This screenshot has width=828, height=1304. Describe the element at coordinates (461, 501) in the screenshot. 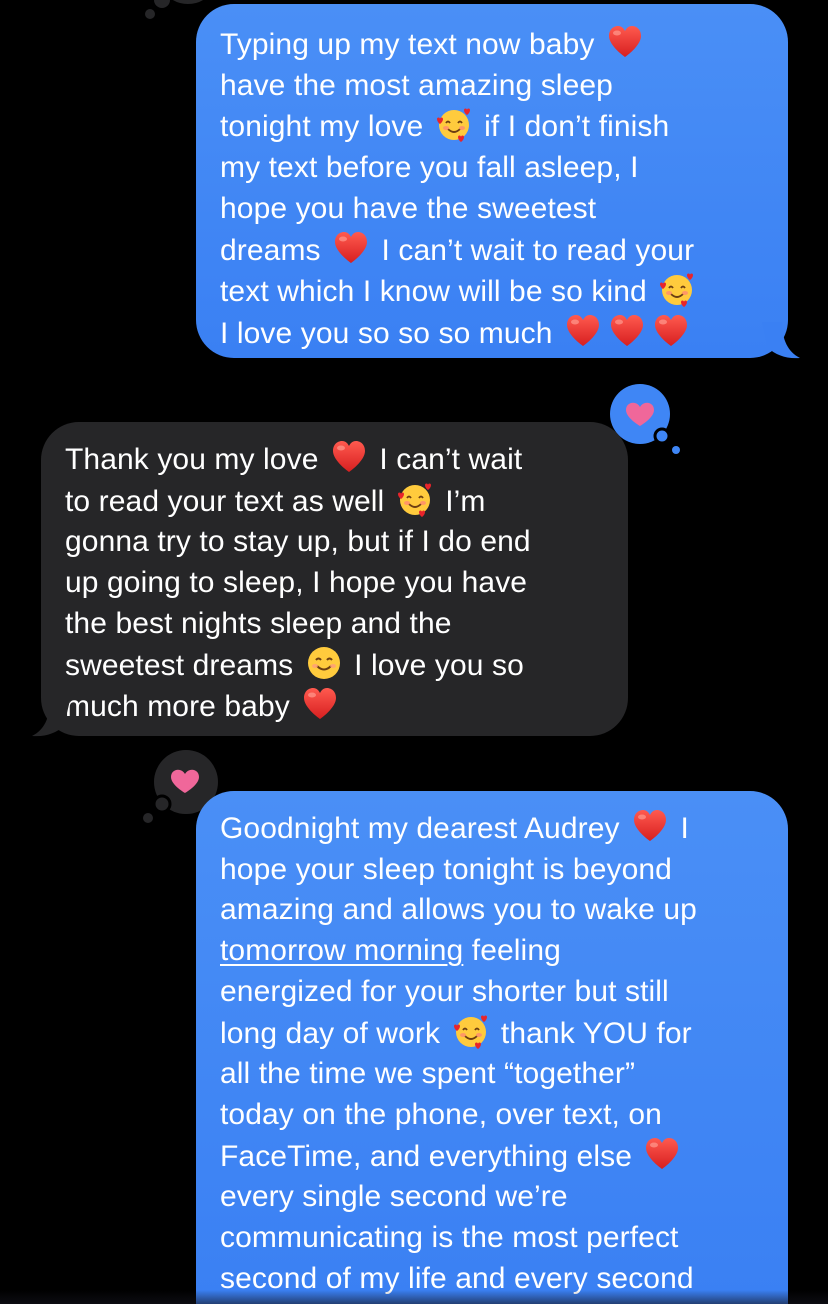

I see `message-text: I’m` at that location.